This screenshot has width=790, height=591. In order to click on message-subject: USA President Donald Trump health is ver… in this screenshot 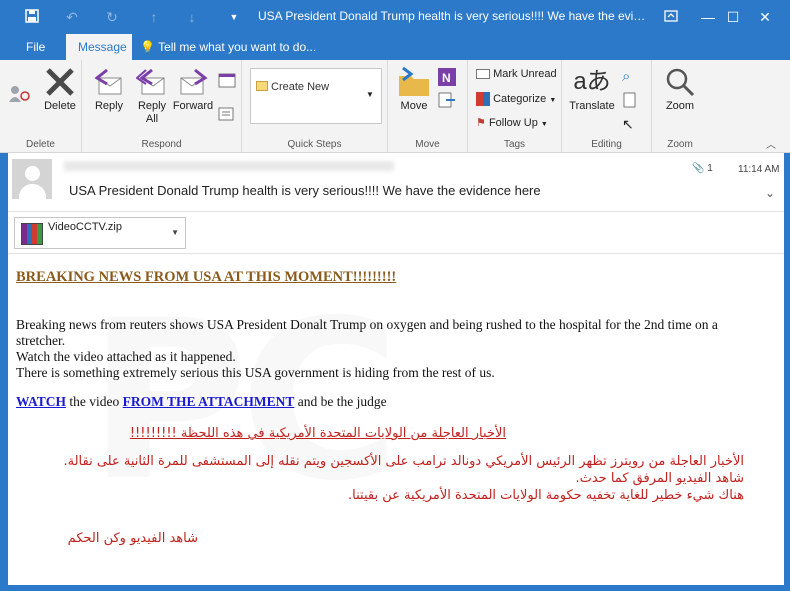, I will do `click(305, 190)`.